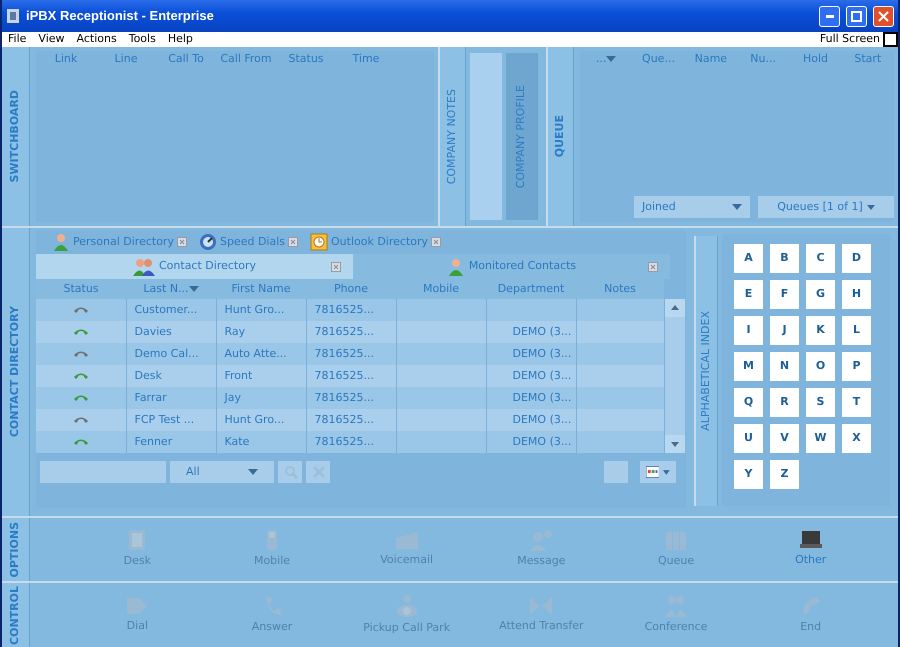 Image resolution: width=900 pixels, height=647 pixels. What do you see at coordinates (193, 472) in the screenshot?
I see `dropdown-value: All` at bounding box center [193, 472].